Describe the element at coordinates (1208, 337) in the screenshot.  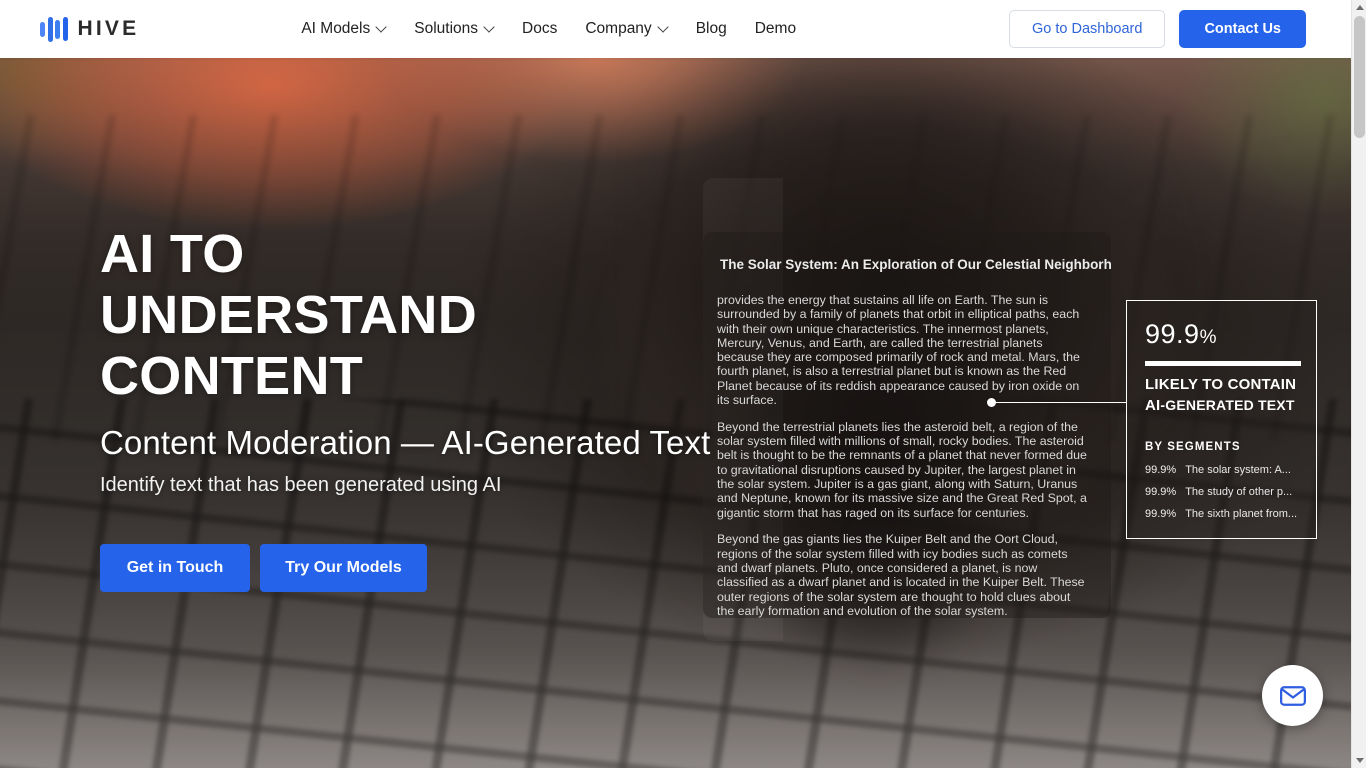
I see `confidence-score-percent-symbol: %` at that location.